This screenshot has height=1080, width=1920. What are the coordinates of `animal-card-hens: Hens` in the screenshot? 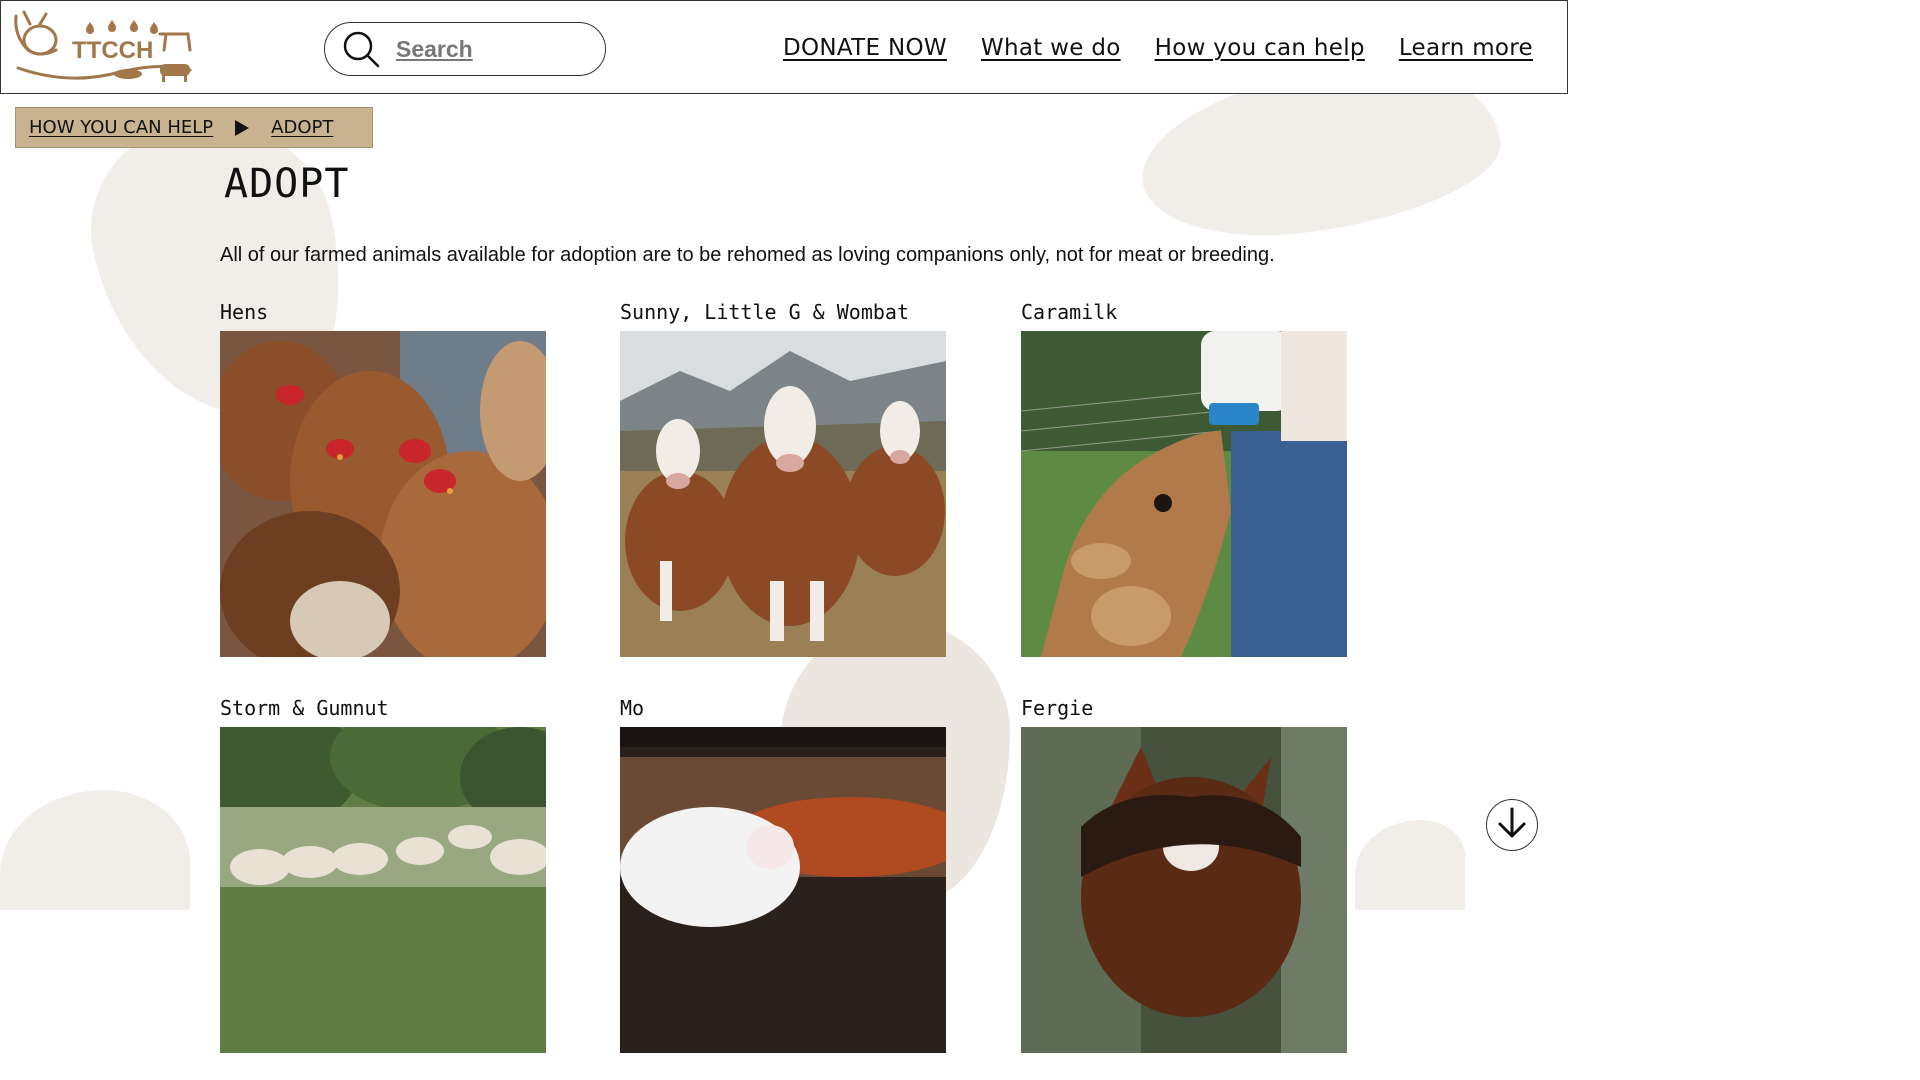 It's located at (383, 478).